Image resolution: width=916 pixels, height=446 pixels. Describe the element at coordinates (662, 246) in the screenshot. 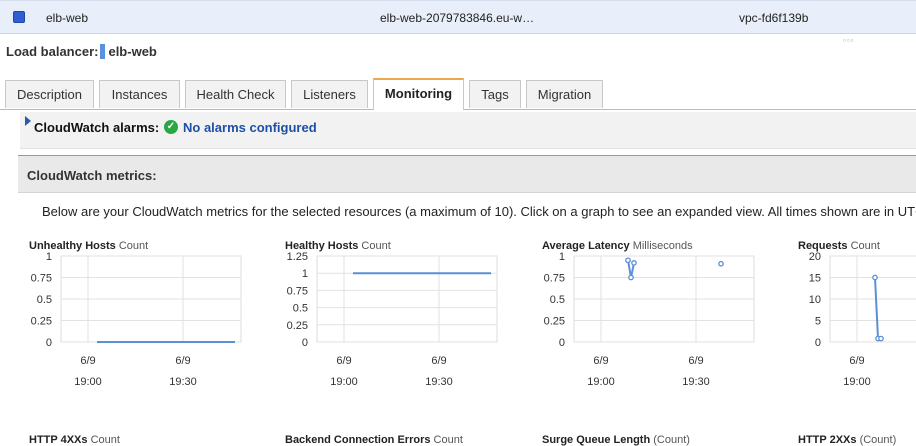

I see `graph-unit: Milliseconds` at that location.